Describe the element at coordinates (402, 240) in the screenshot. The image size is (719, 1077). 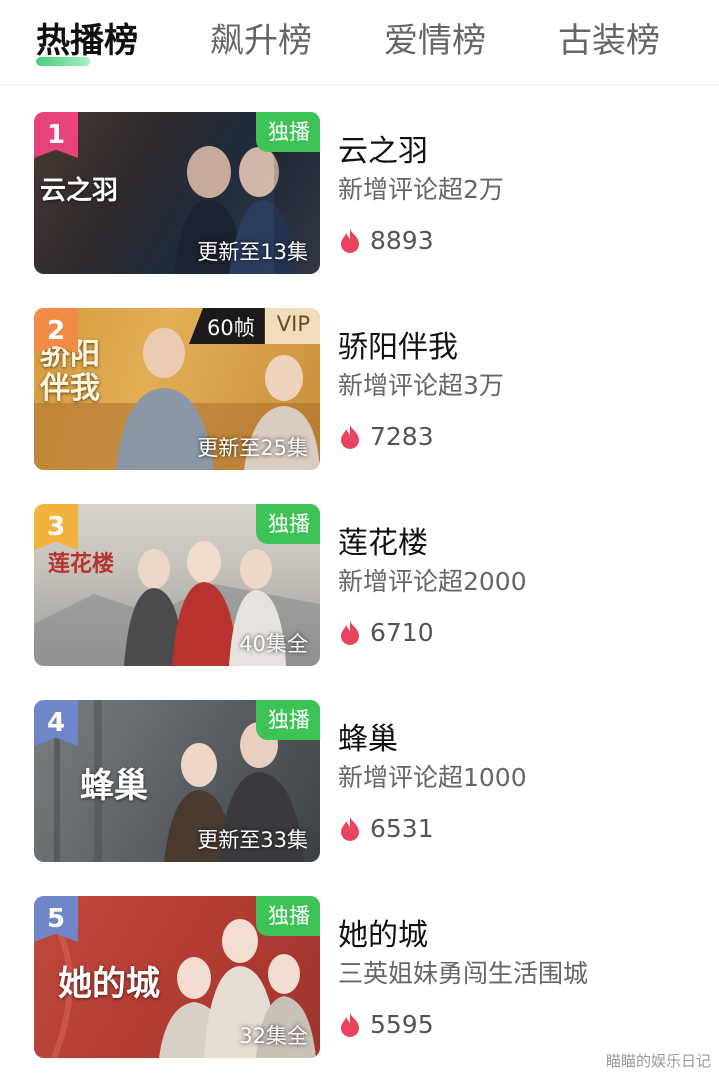
I see `heat-value: 8893` at that location.